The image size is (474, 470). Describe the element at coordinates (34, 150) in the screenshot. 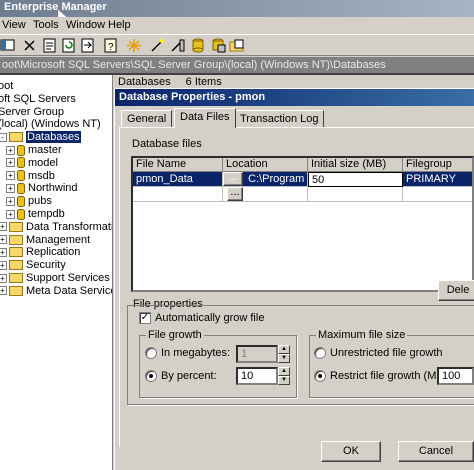

I see `tree-item: + master` at that location.